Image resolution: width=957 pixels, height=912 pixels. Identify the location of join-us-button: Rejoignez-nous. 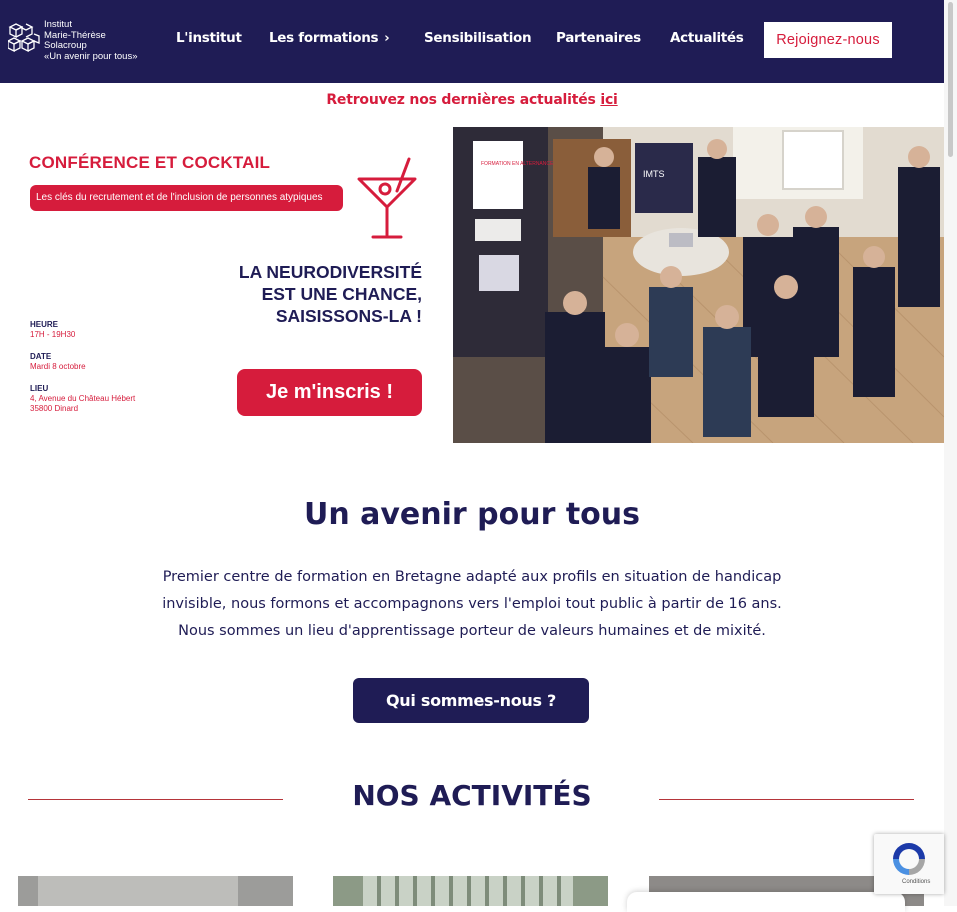
(828, 40).